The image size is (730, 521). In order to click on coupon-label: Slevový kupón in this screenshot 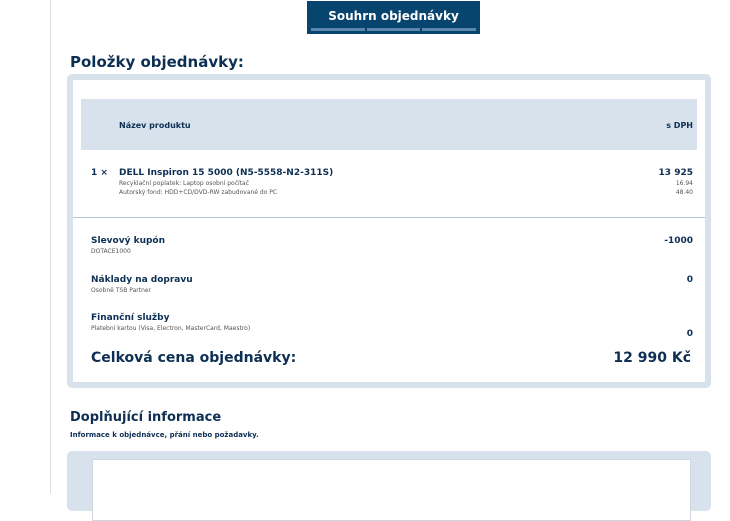, I will do `click(128, 241)`.